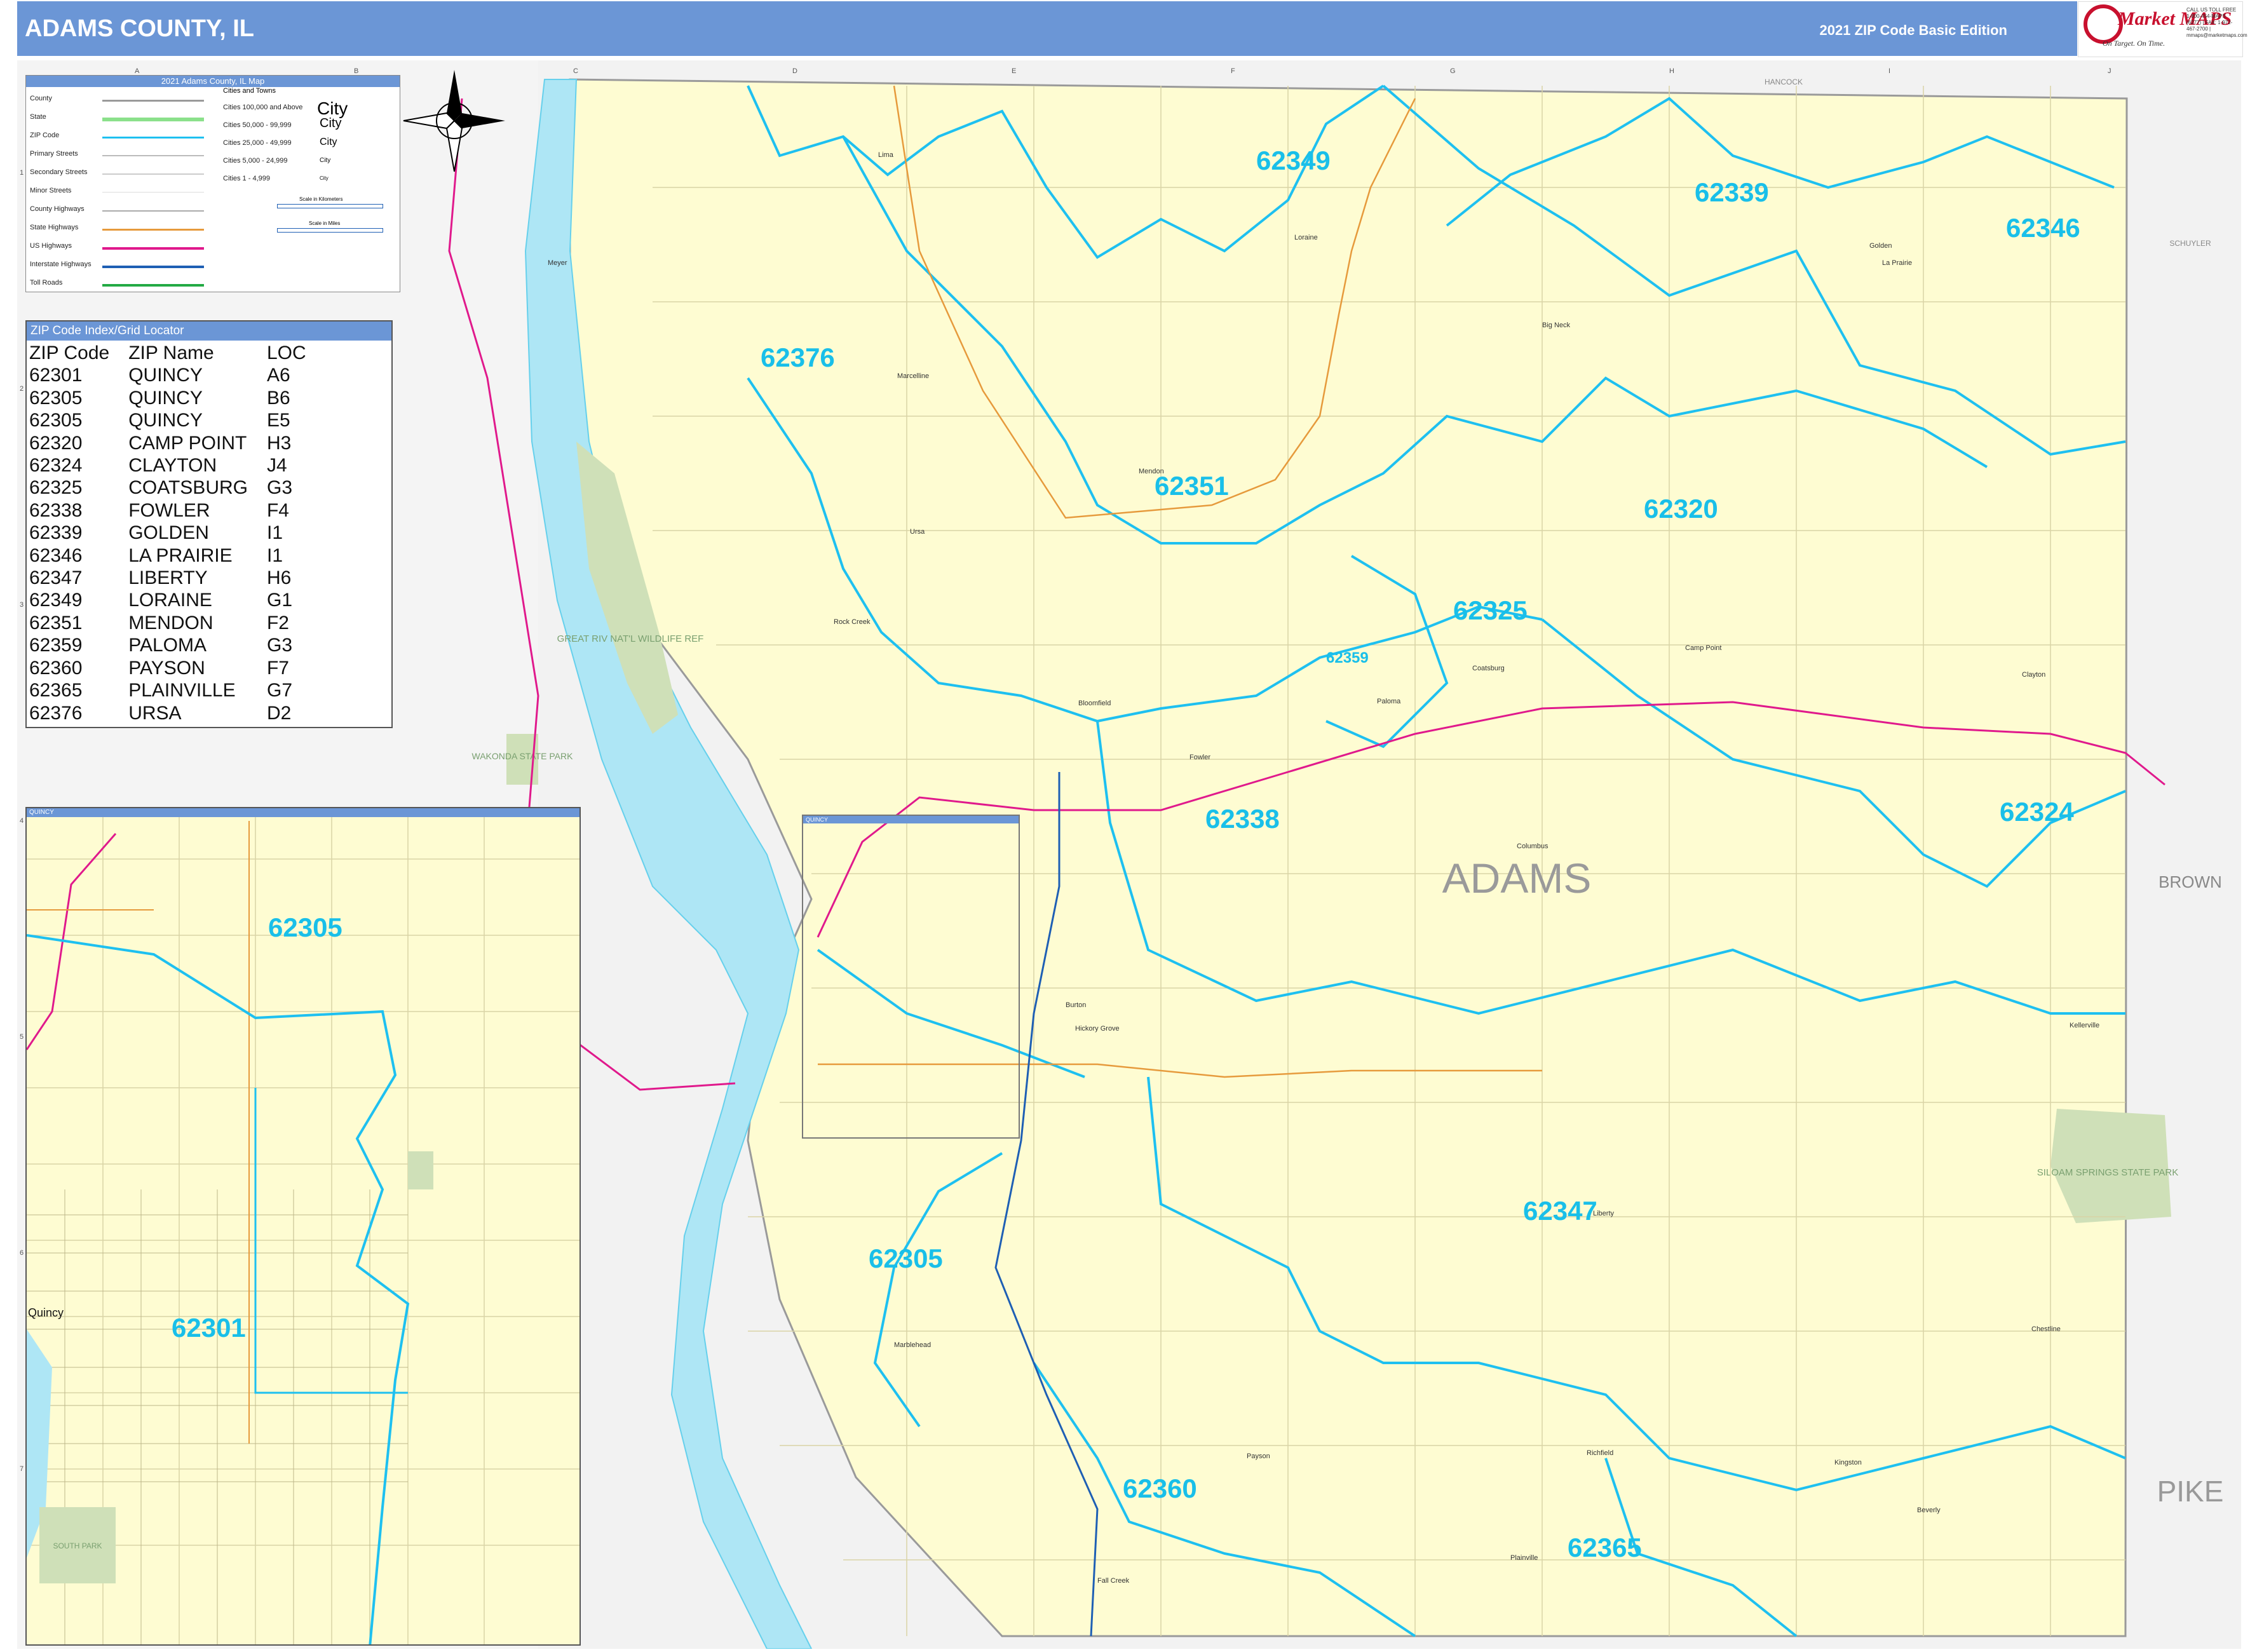 Image resolution: width=2250 pixels, height=1652 pixels. I want to click on zip-cell: 62320, so click(56, 443).